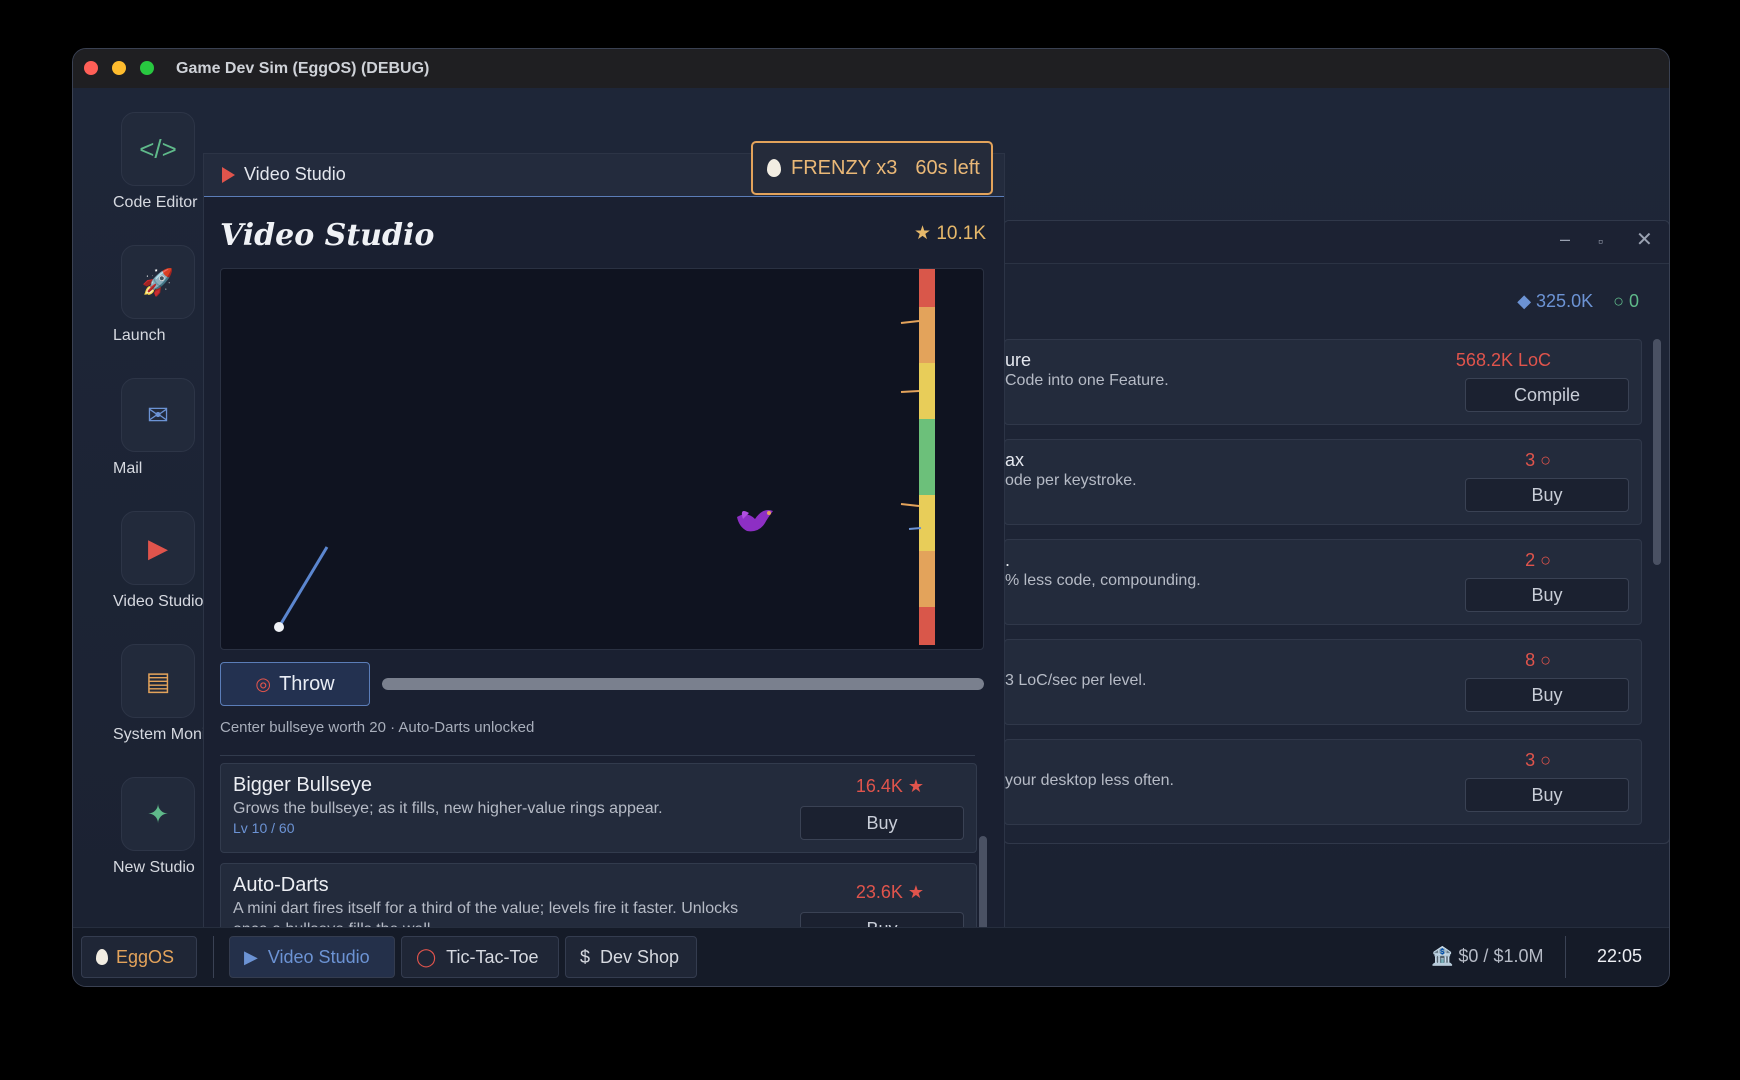  Describe the element at coordinates (889, 786) in the screenshot. I see `upgrade-price: 16.4K ★` at that location.